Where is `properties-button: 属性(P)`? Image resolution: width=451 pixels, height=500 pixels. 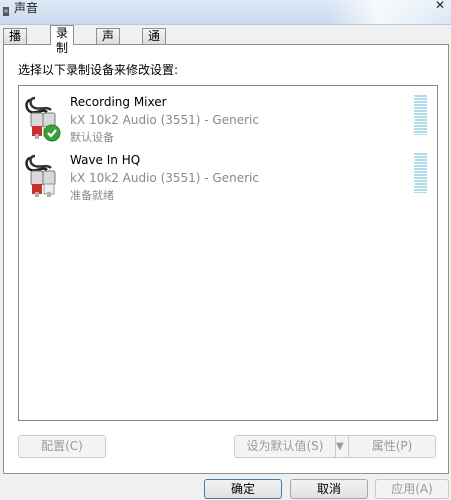 properties-button: 属性(P) is located at coordinates (392, 446).